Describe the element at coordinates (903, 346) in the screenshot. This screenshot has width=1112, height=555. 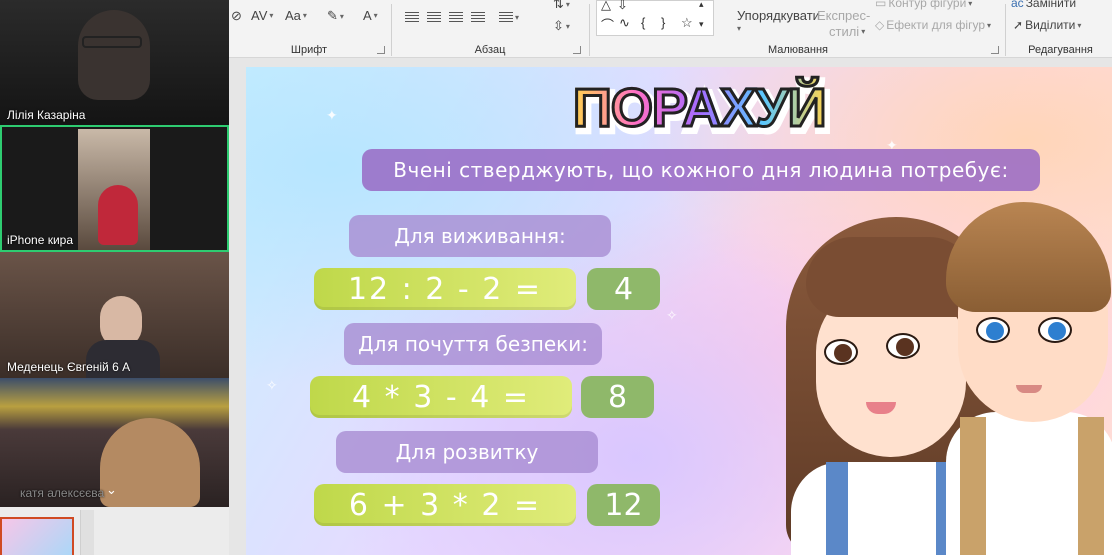
I see `girl-right-eye-icon` at that location.